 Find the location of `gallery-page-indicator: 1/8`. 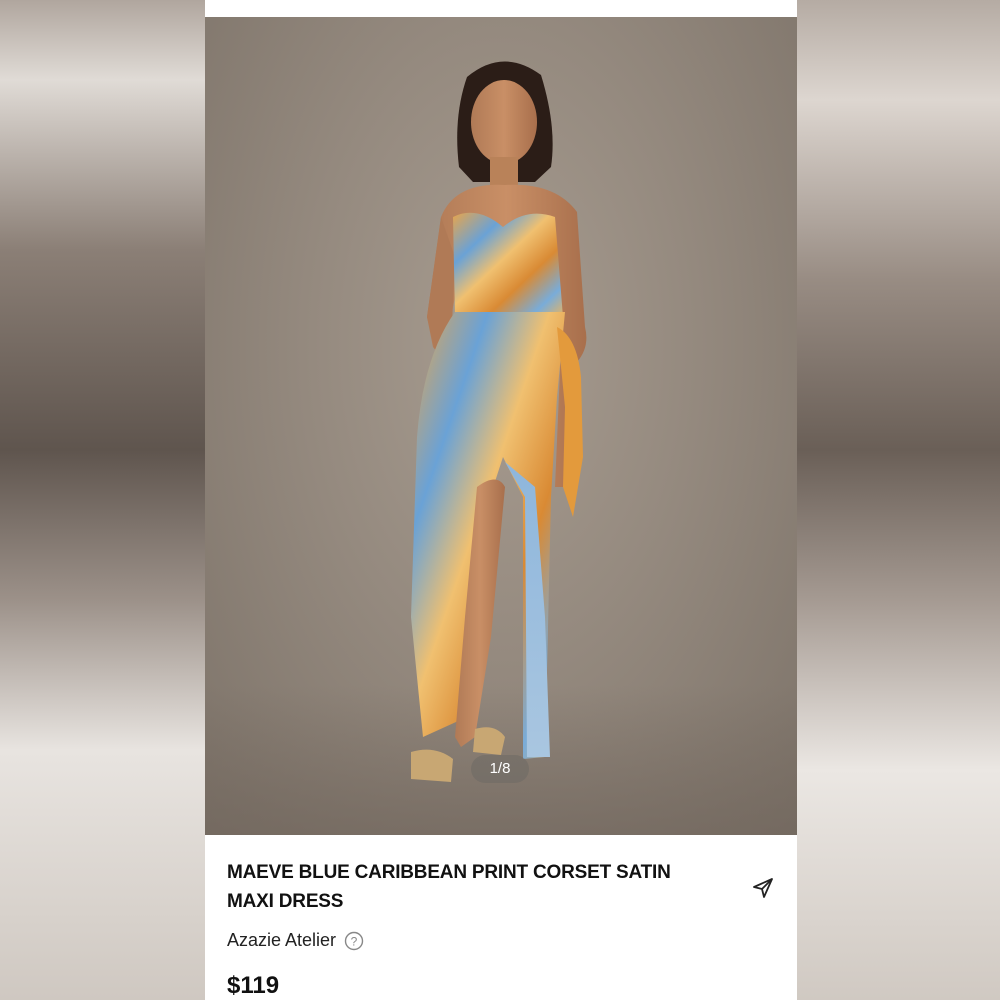

gallery-page-indicator: 1/8 is located at coordinates (500, 769).